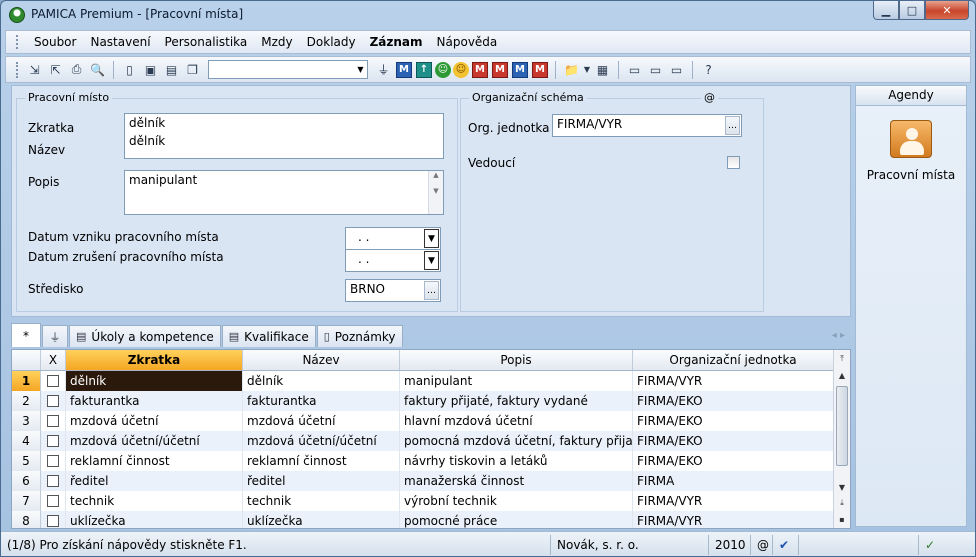 The image size is (976, 557). What do you see at coordinates (911, 175) in the screenshot?
I see `agendy-item-pracovni-mista: Pracovní místa` at bounding box center [911, 175].